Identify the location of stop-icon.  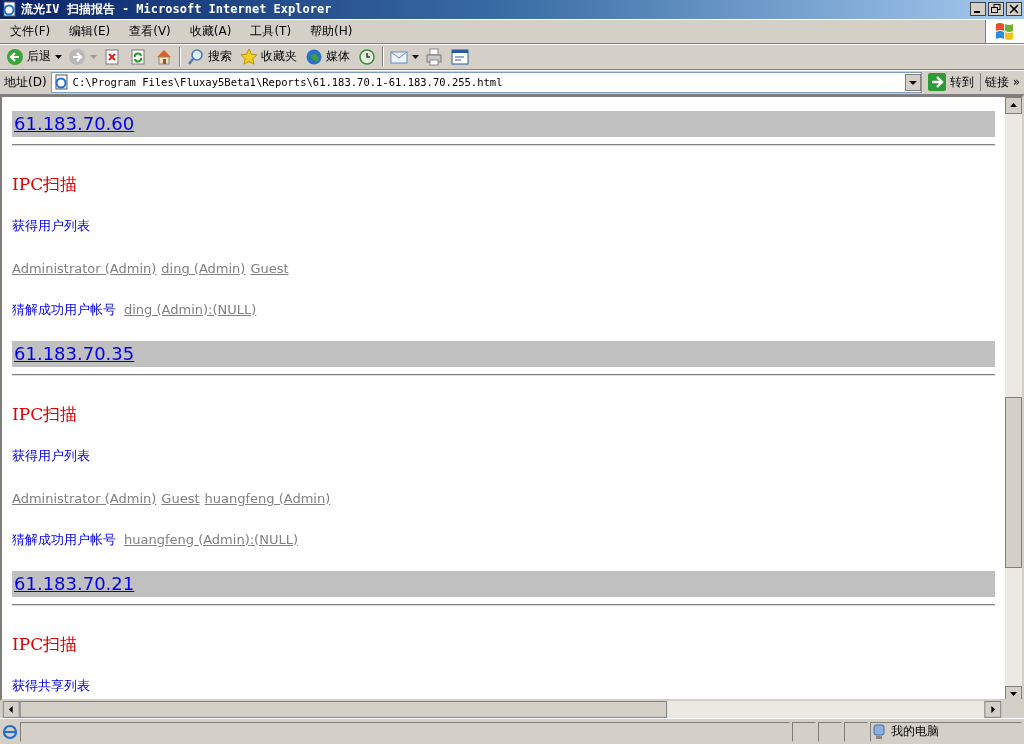
(112, 56).